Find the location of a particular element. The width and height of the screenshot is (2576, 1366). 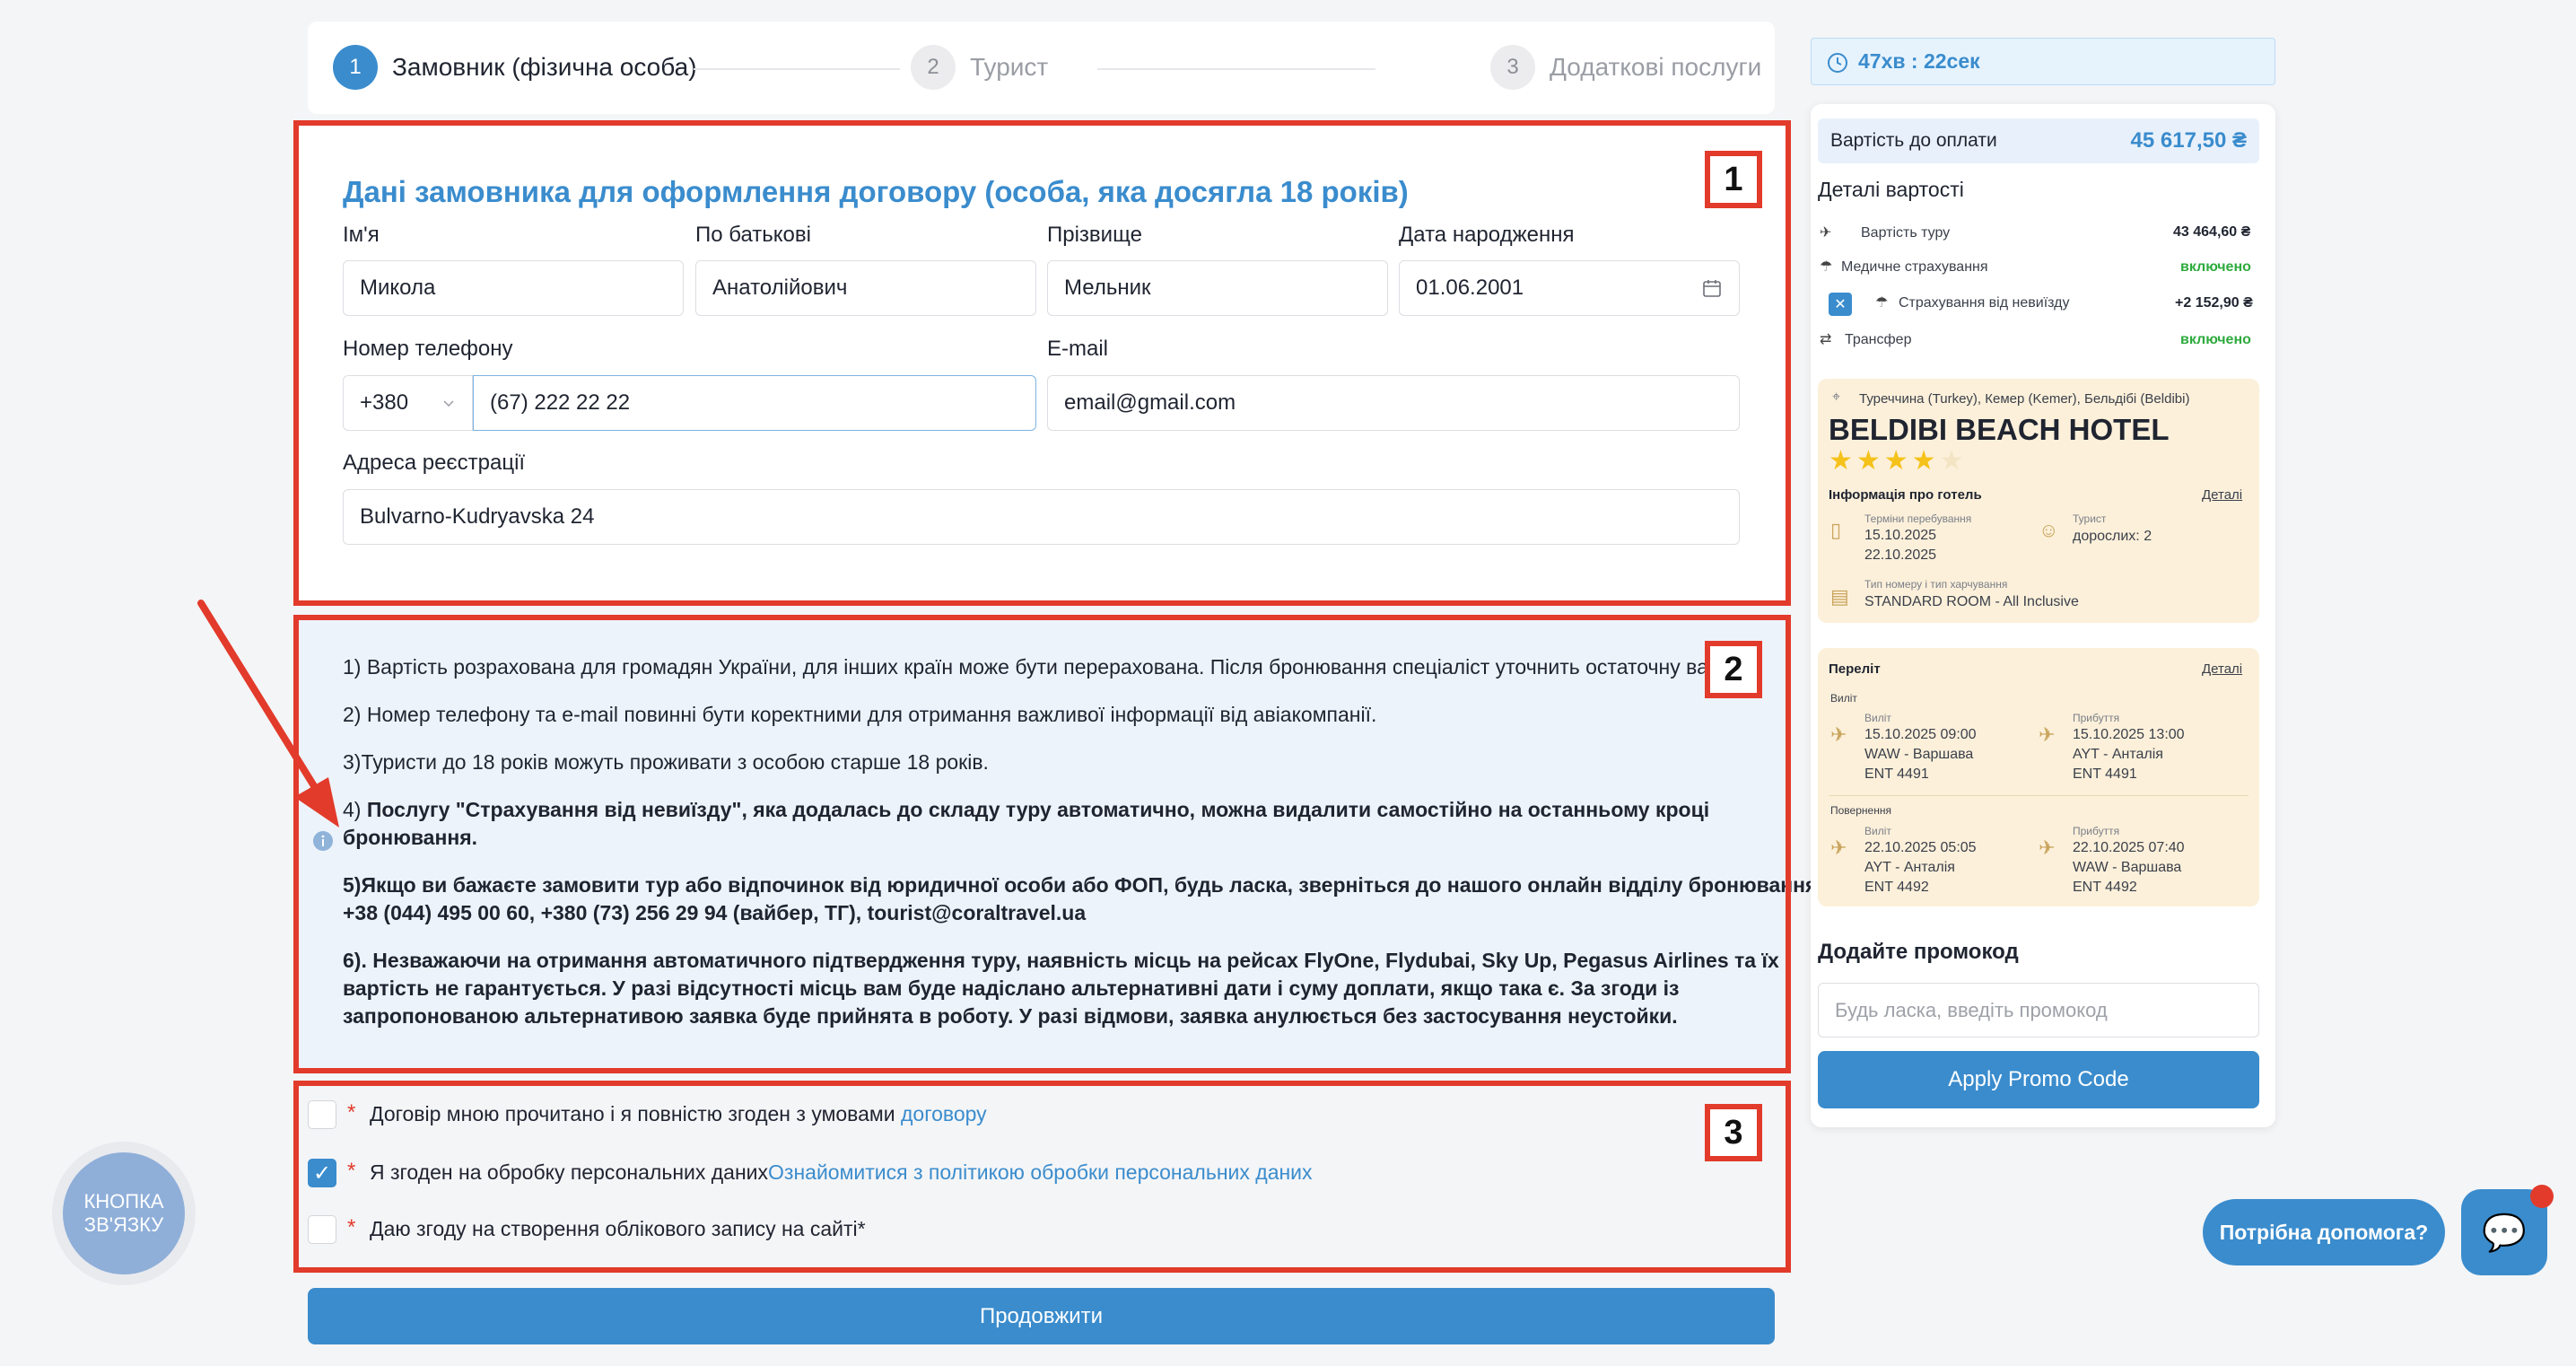

ret-depart-route: AYT - Анталія is located at coordinates (1910, 867).